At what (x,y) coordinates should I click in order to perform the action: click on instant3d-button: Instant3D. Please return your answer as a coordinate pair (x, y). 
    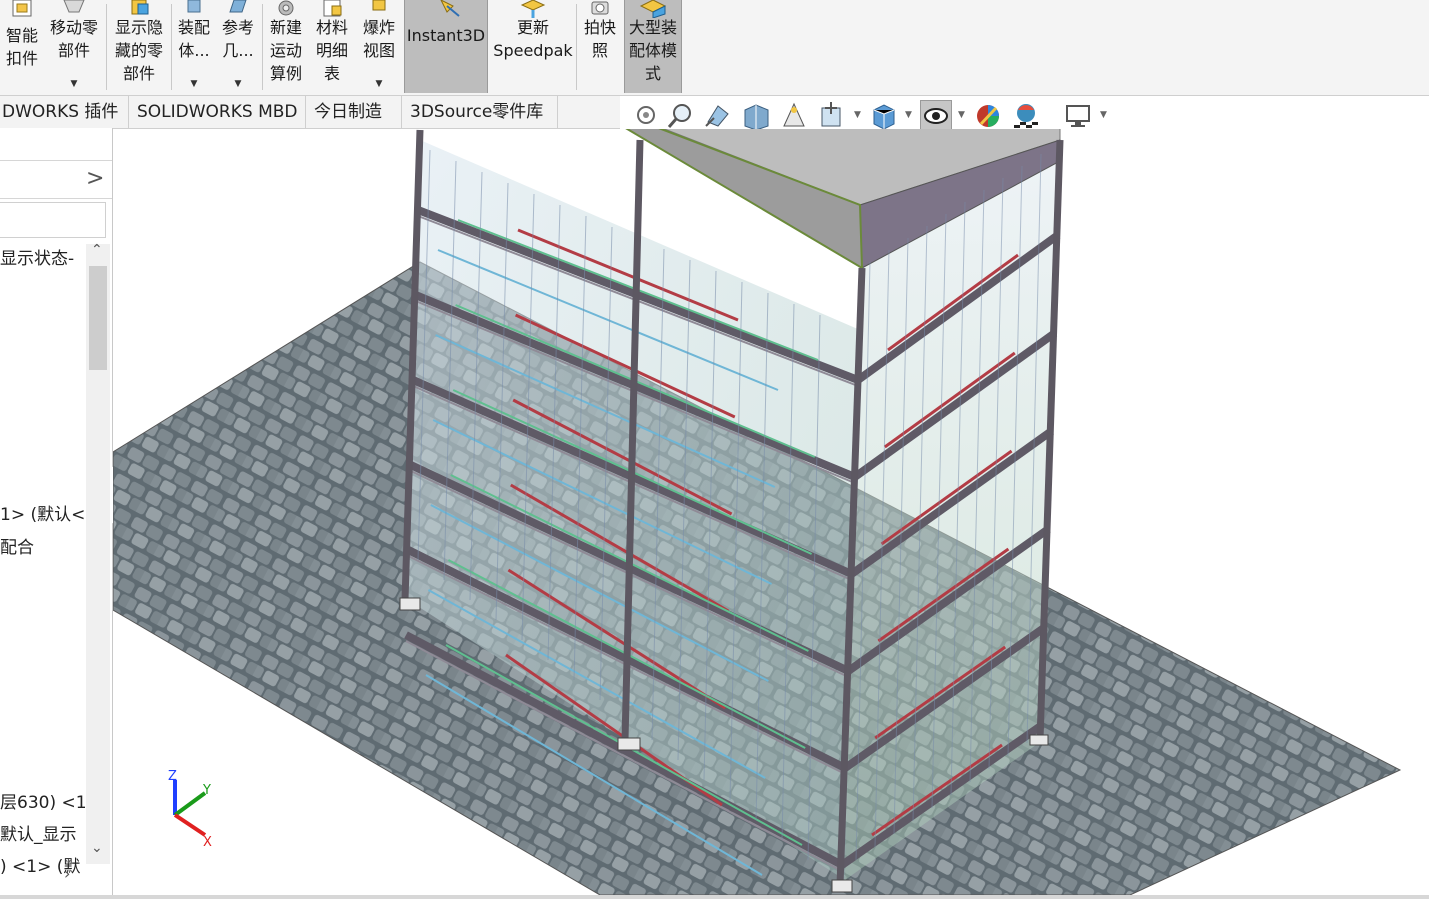
    Looking at the image, I should click on (446, 46).